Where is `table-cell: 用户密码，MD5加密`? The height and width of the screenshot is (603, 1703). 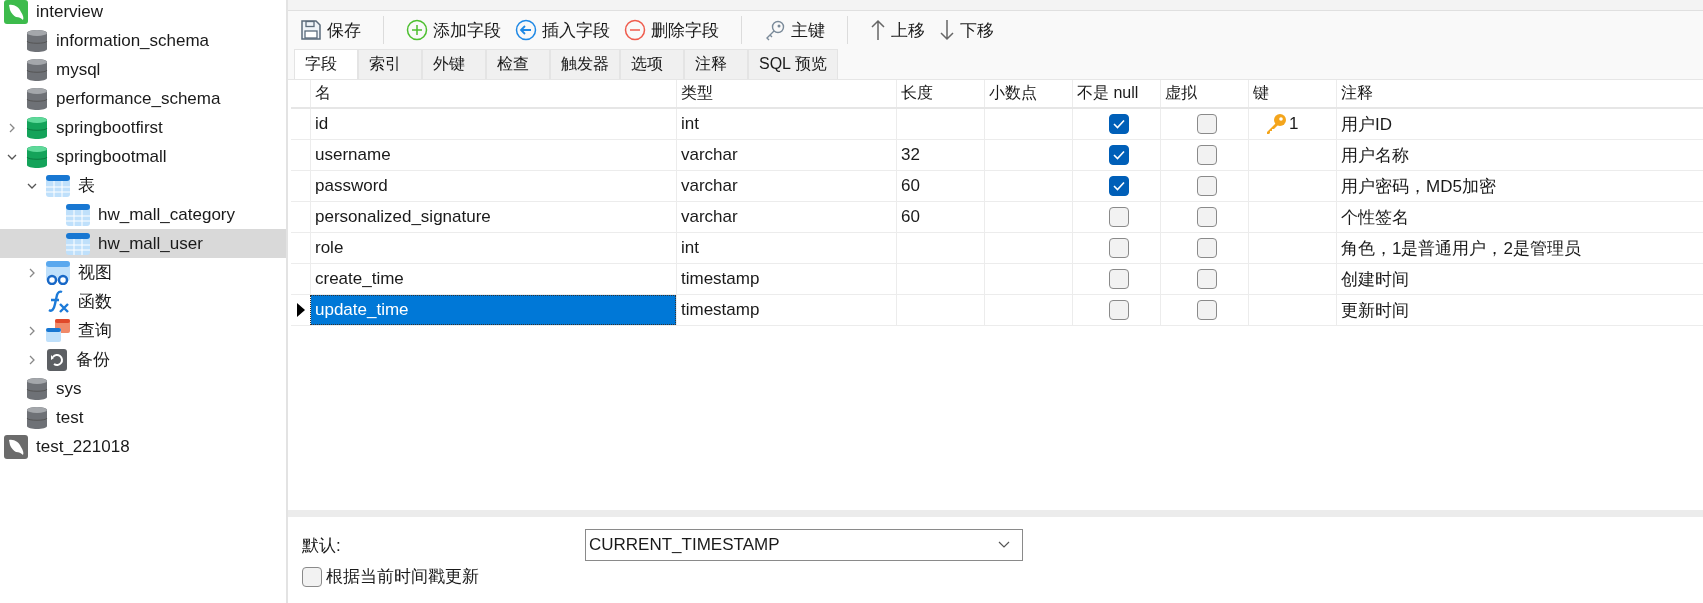 table-cell: 用户密码，MD5加密 is located at coordinates (1418, 186).